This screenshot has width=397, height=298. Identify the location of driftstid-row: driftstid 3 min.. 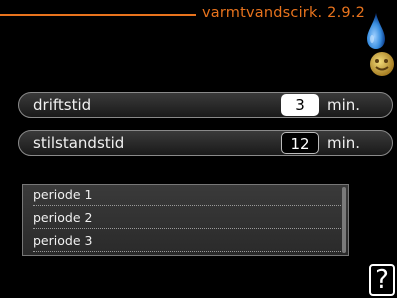
(205, 105).